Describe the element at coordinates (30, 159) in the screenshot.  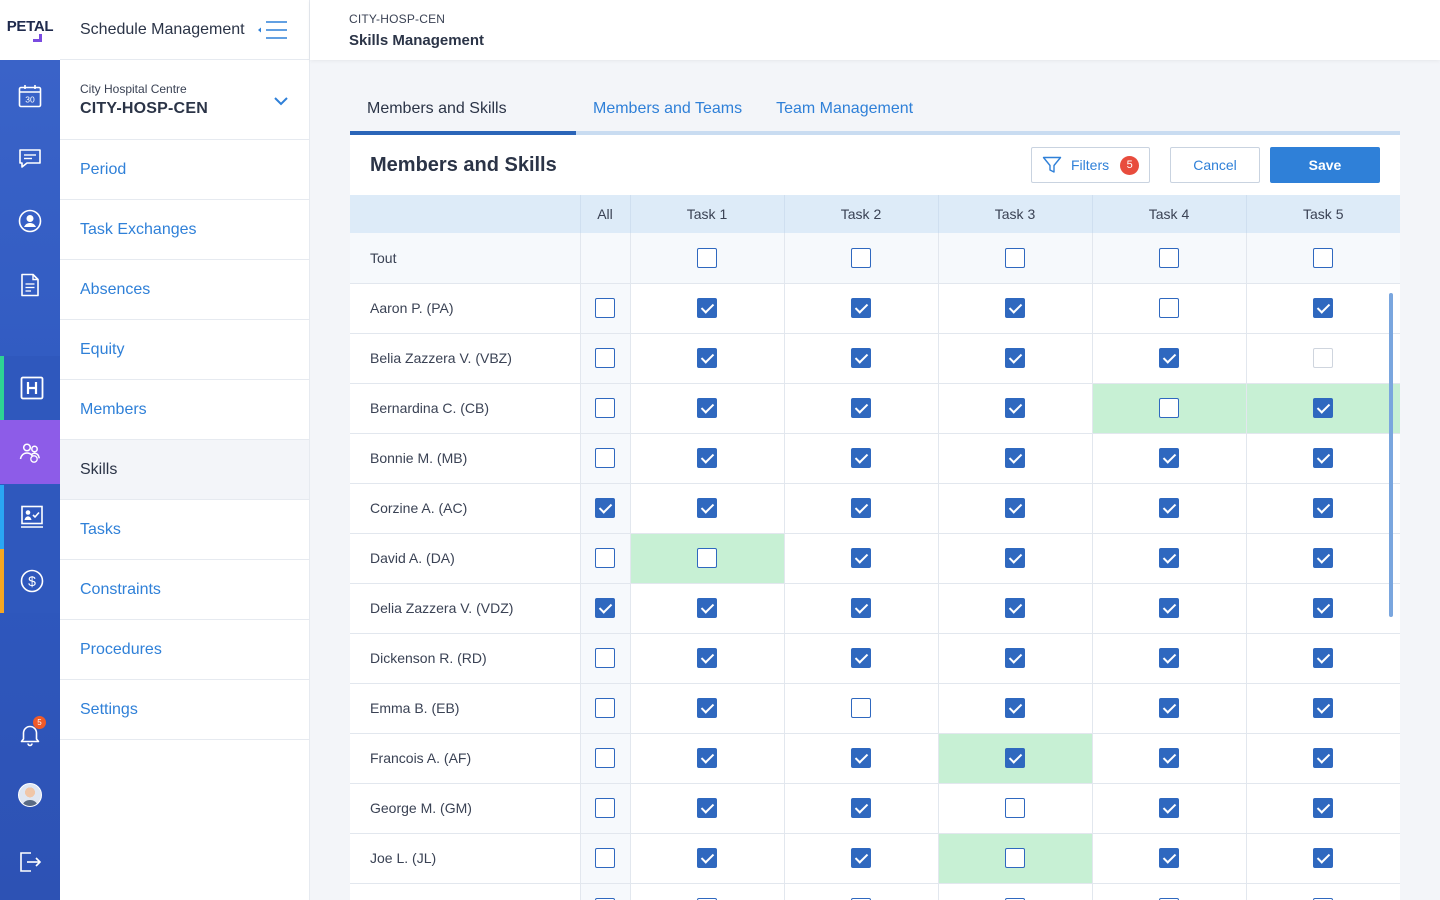
I see `rail-messages` at that location.